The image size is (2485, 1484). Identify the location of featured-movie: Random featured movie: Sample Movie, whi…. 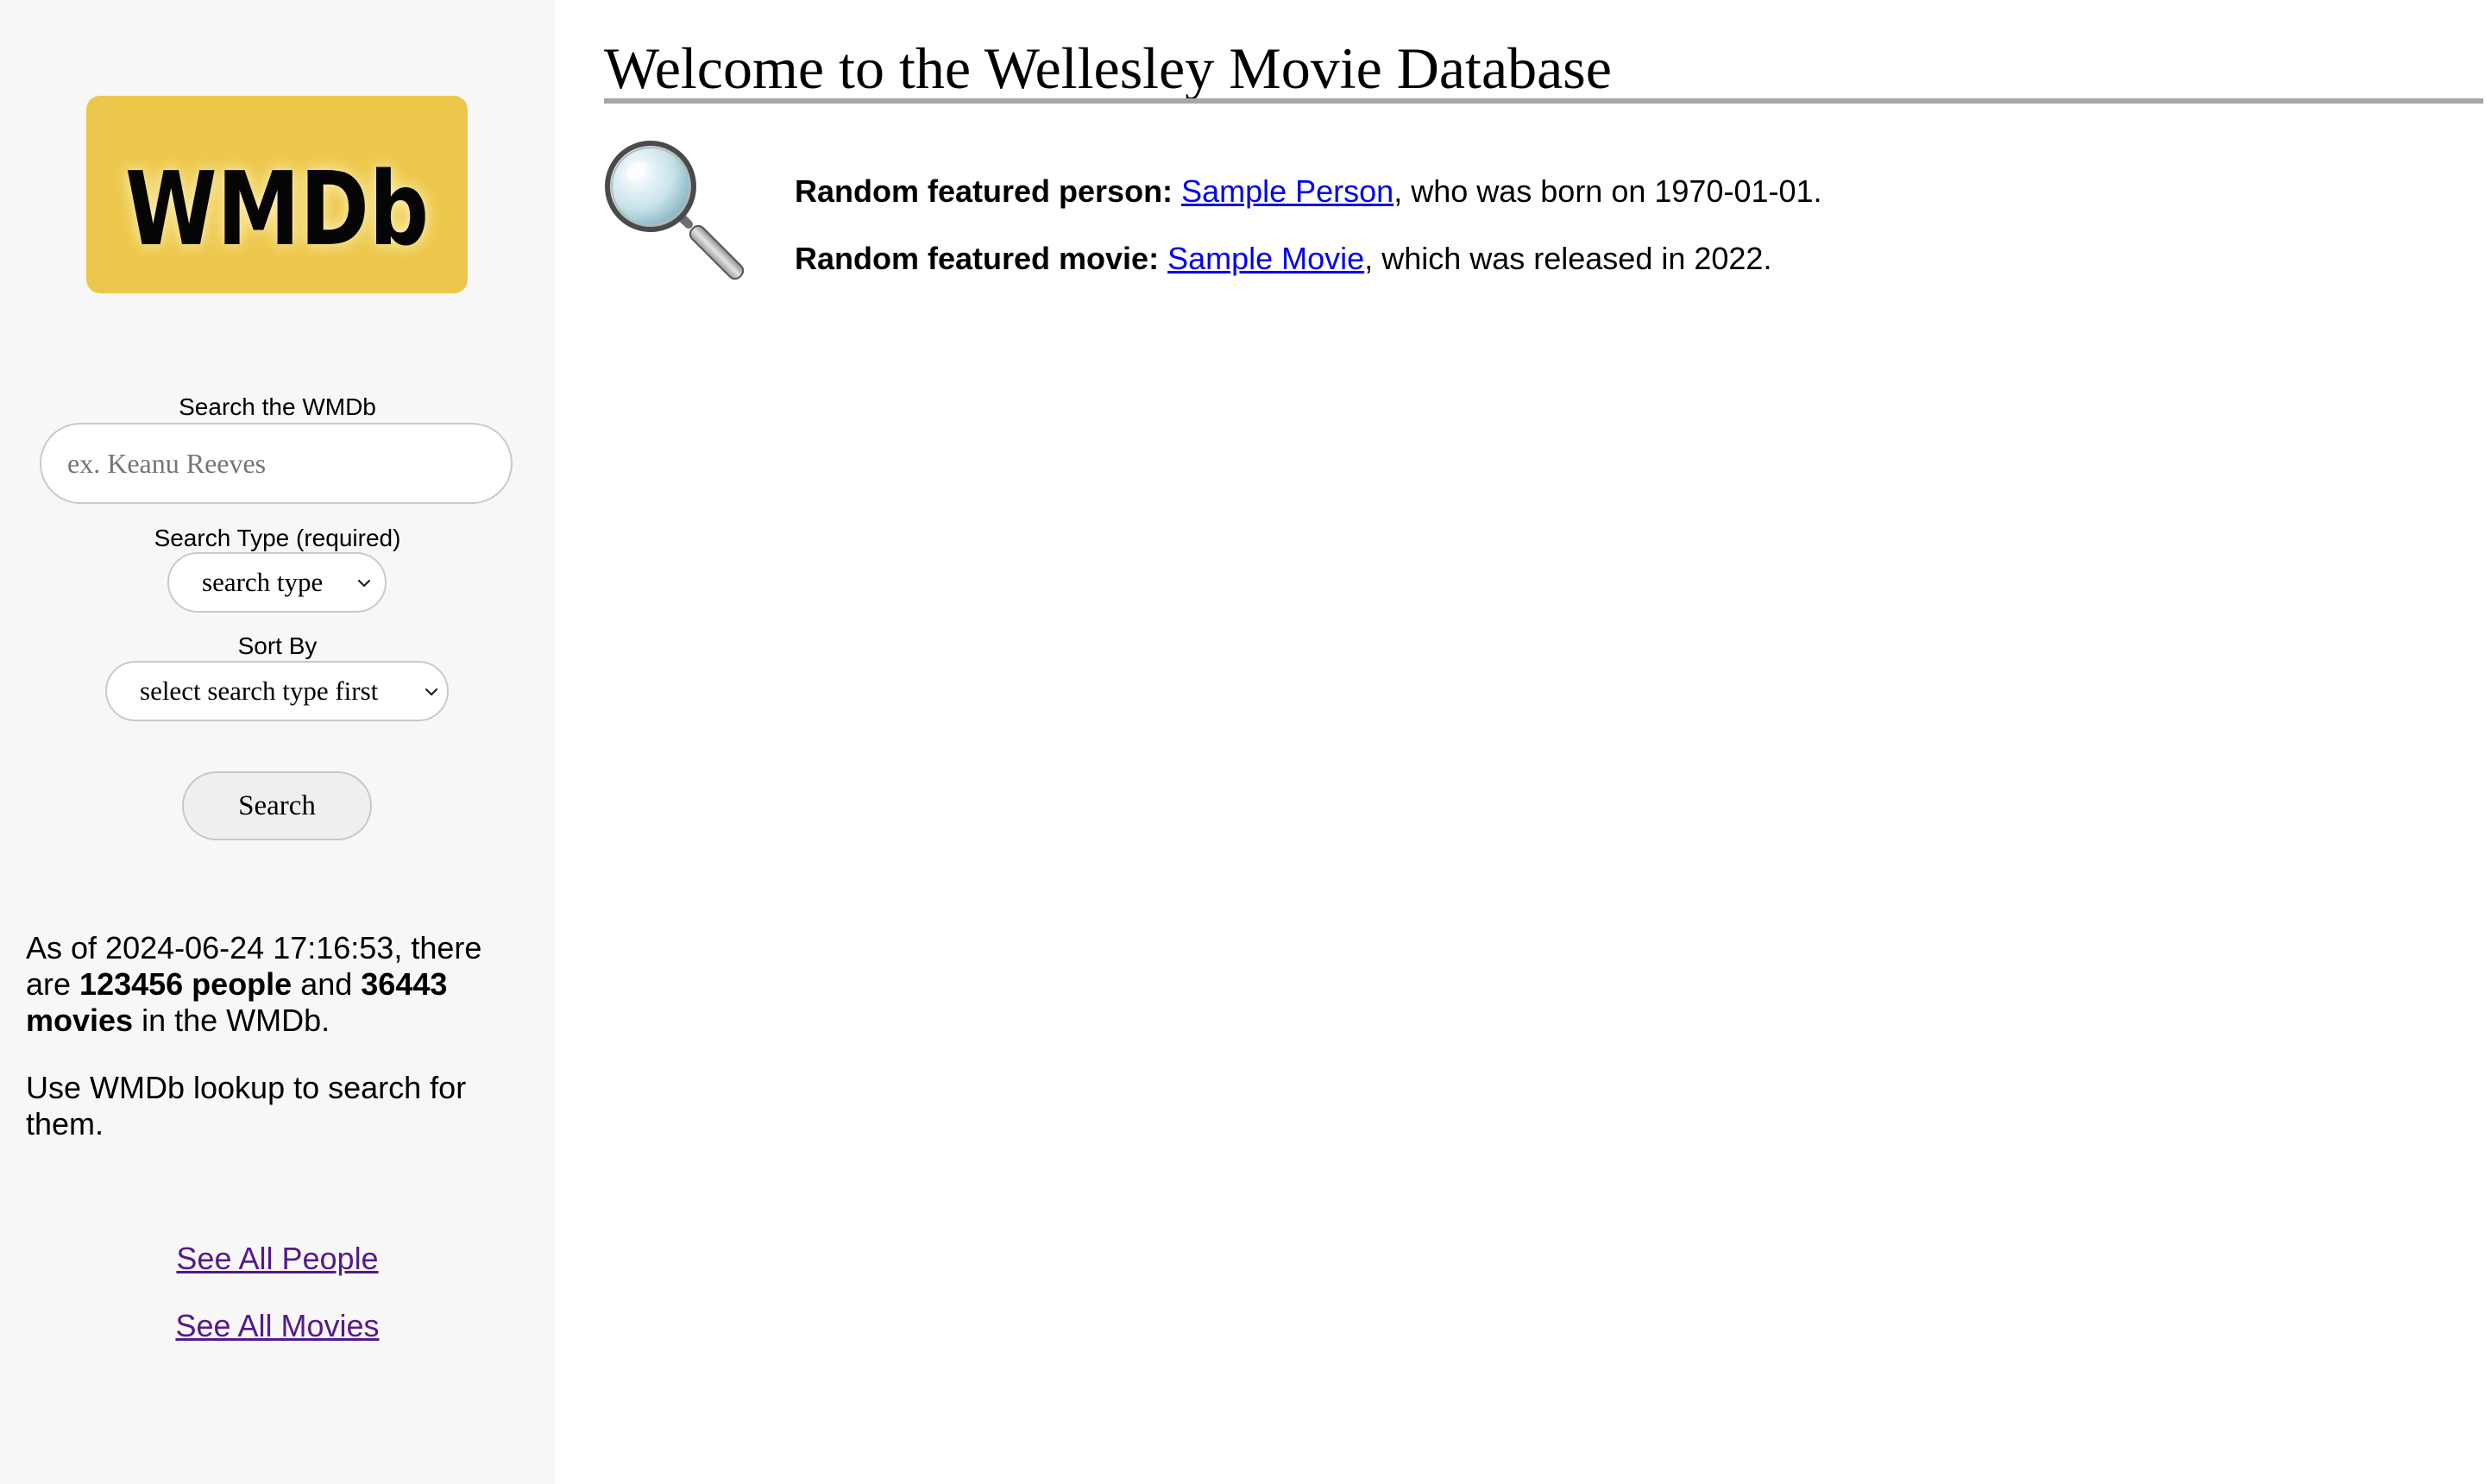
(1283, 259).